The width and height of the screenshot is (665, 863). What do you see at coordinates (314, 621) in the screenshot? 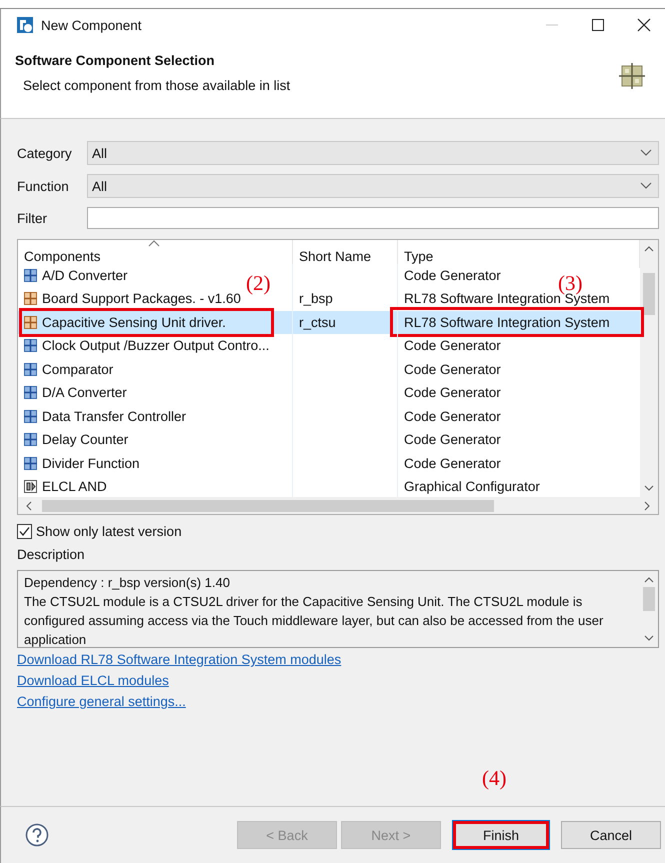
I see `description-text: The CTSU2L module is a CTSU2L driver for the Capacitive Sensing Unit. The CTSU2L module is configured assuming access via the Touch middleware layer, but can also be accessed from the user application` at bounding box center [314, 621].